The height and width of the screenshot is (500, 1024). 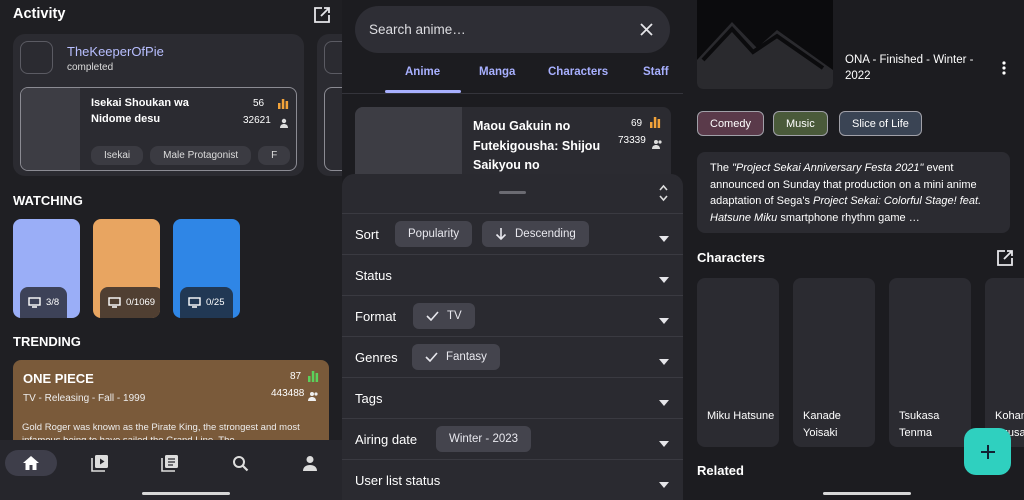 I want to click on sort-chip: Popularity, so click(x=434, y=234).